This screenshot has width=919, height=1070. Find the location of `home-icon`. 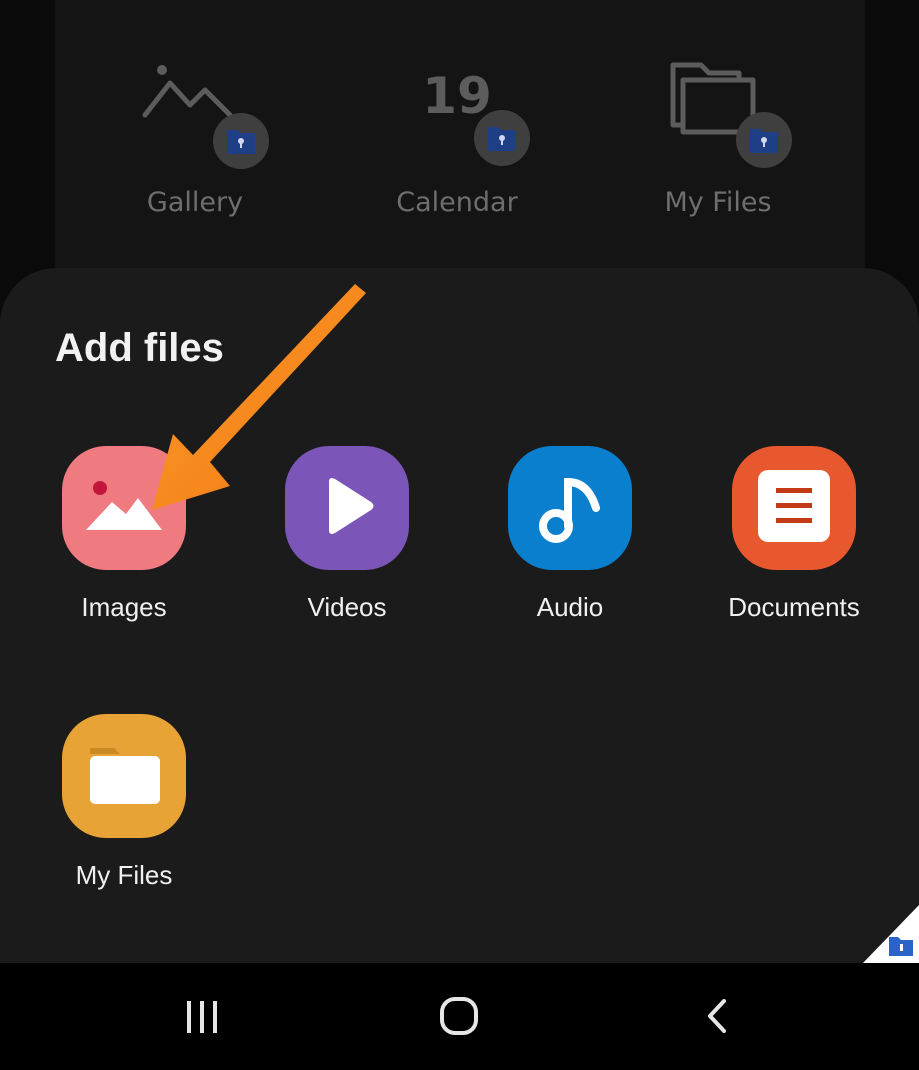

home-icon is located at coordinates (459, 1016).